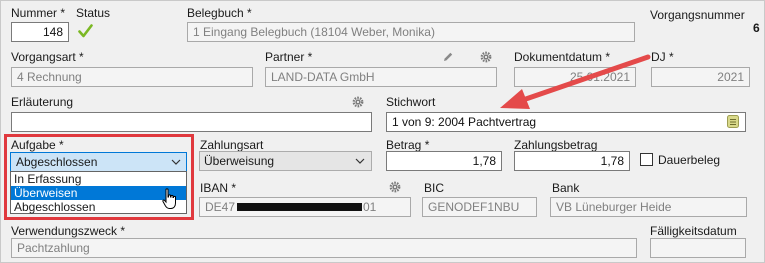 The image size is (765, 263). What do you see at coordinates (219, 13) in the screenshot?
I see `belegbuch-label: Belegbuch *` at bounding box center [219, 13].